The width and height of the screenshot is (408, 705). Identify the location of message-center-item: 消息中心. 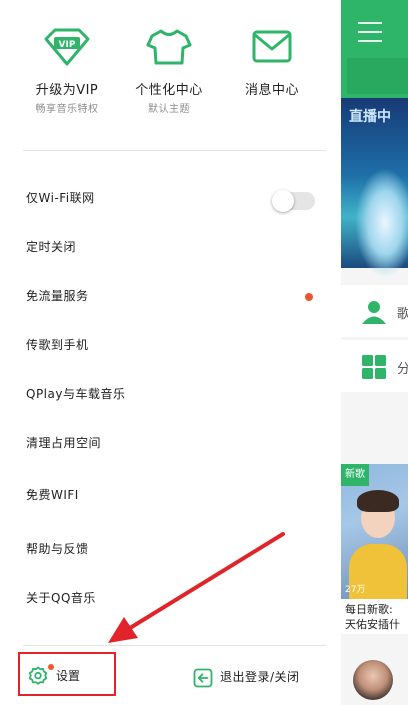
(272, 63).